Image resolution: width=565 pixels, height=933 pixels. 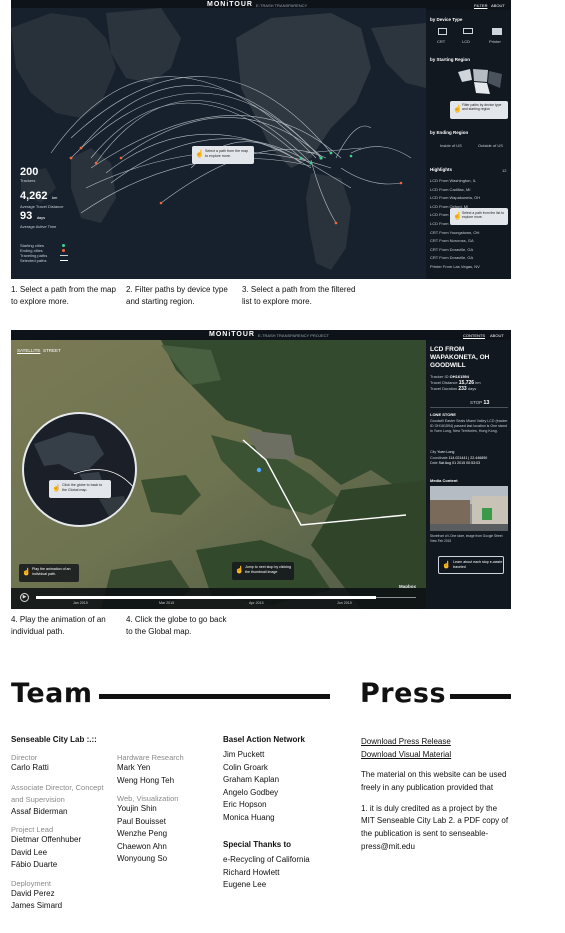 What do you see at coordinates (148, 798) in the screenshot?
I see `role-label: Web, Visualization` at bounding box center [148, 798].